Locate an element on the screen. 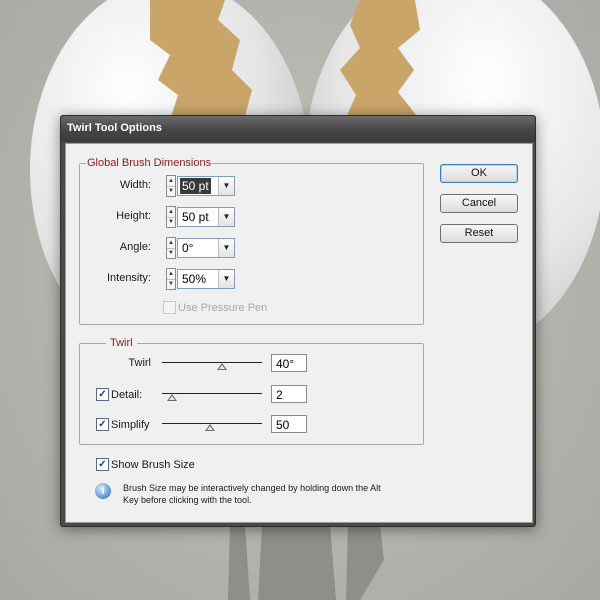 This screenshot has height=600, width=600. detail-slider-thumb is located at coordinates (172, 397).